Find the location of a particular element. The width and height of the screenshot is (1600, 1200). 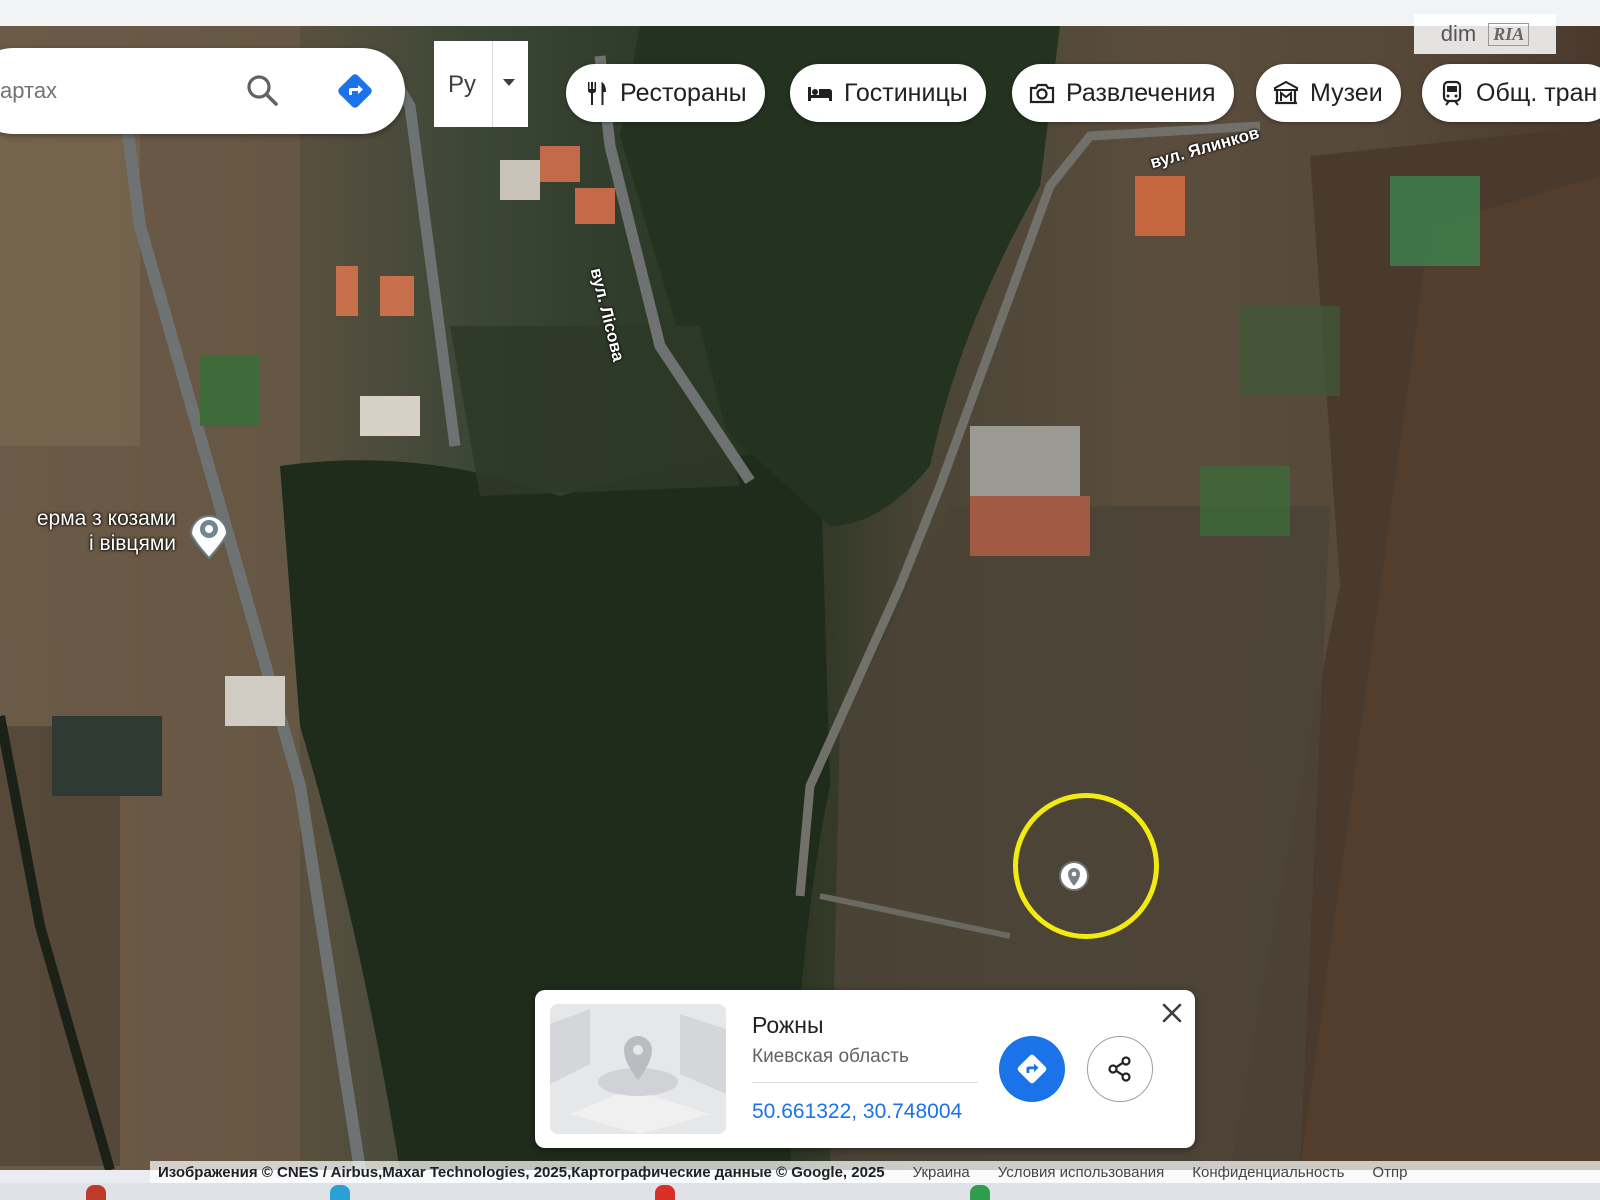

poi-name-line2: і вівцями is located at coordinates (132, 543).